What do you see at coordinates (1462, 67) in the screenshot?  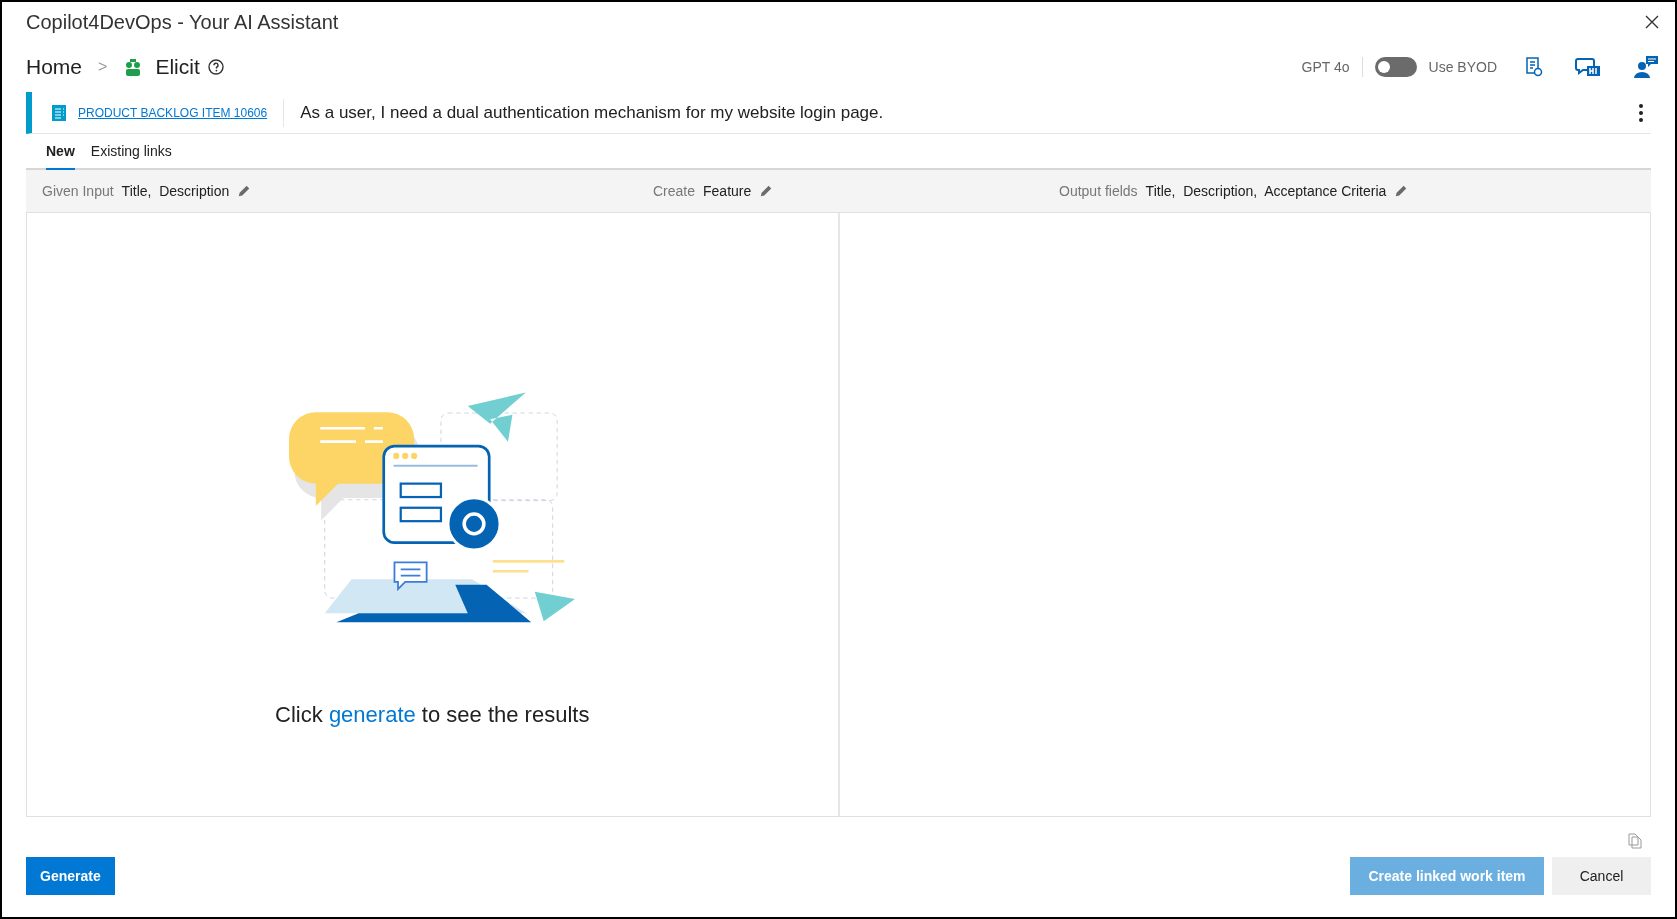 I see `byod-label: Use BYOD` at bounding box center [1462, 67].